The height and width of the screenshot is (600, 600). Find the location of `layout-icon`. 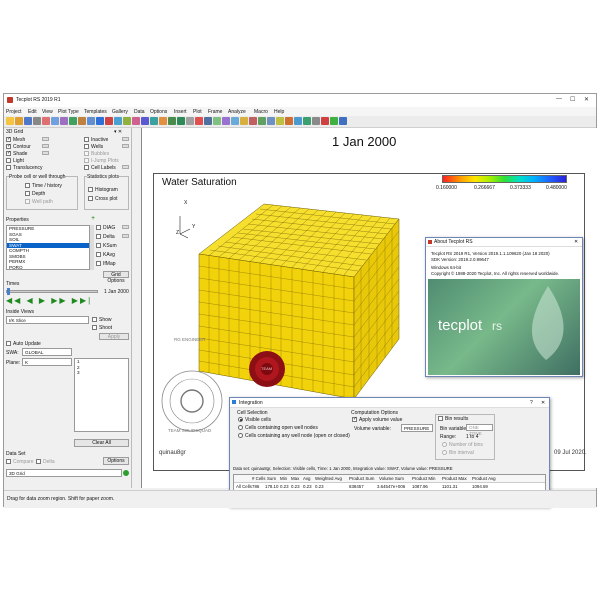

layout-icon is located at coordinates (82, 121).